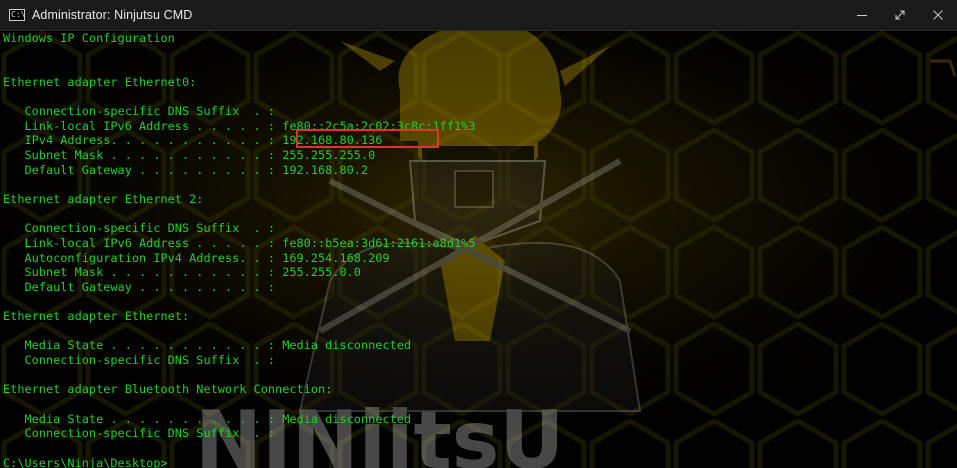 The height and width of the screenshot is (468, 957). What do you see at coordinates (367, 138) in the screenshot?
I see `ipv4-highlight-box` at bounding box center [367, 138].